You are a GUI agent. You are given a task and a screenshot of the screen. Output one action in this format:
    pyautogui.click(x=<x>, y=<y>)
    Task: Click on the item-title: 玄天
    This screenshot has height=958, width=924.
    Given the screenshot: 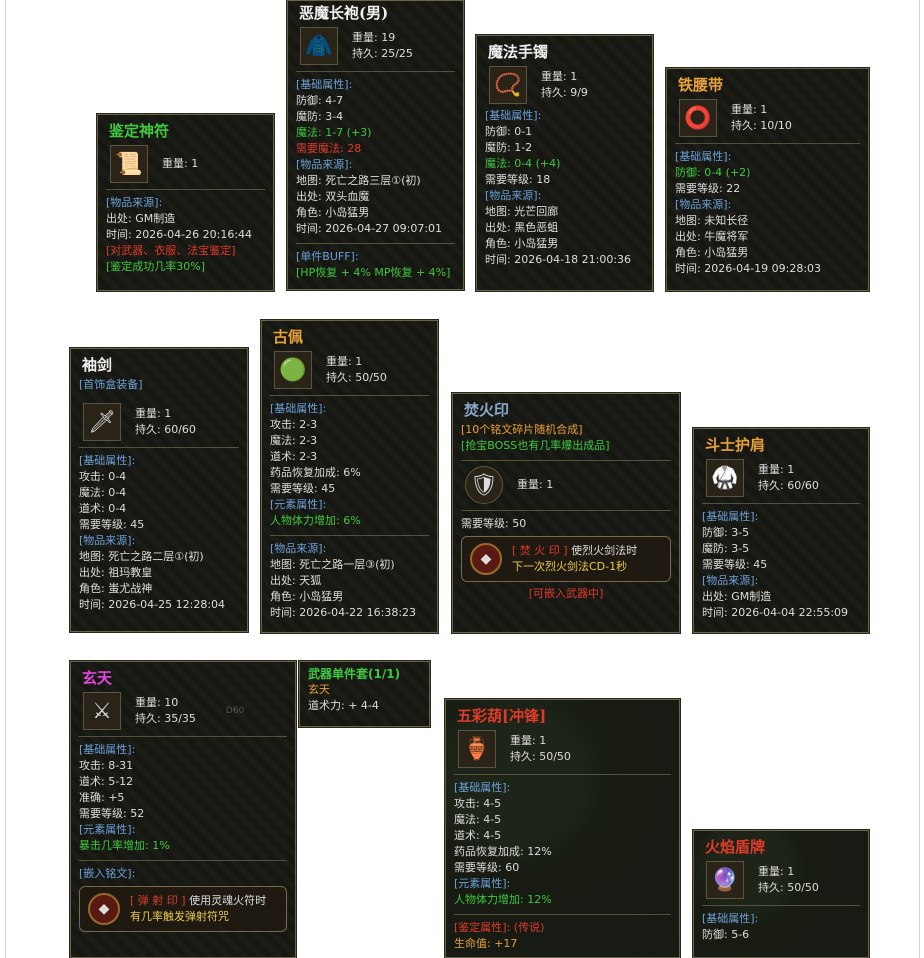 What is the action you would take?
    pyautogui.click(x=97, y=678)
    